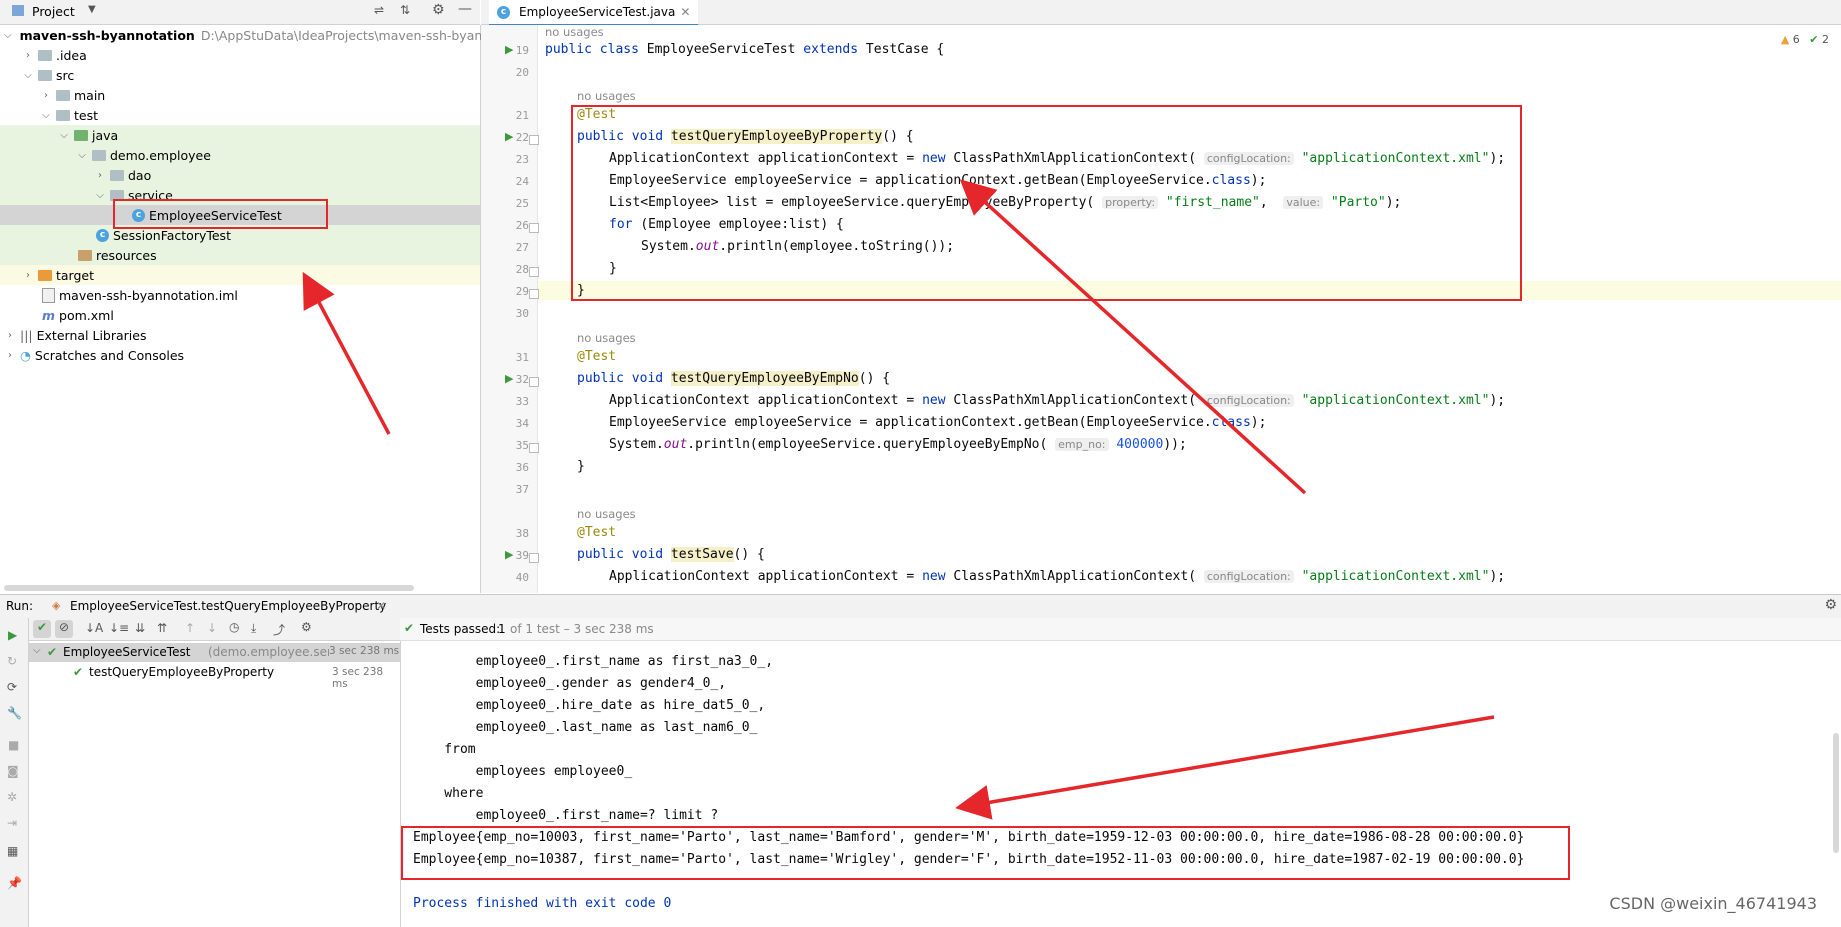 The height and width of the screenshot is (927, 1841). What do you see at coordinates (1133, 337) in the screenshot?
I see `arrow-to-test-method` at bounding box center [1133, 337].